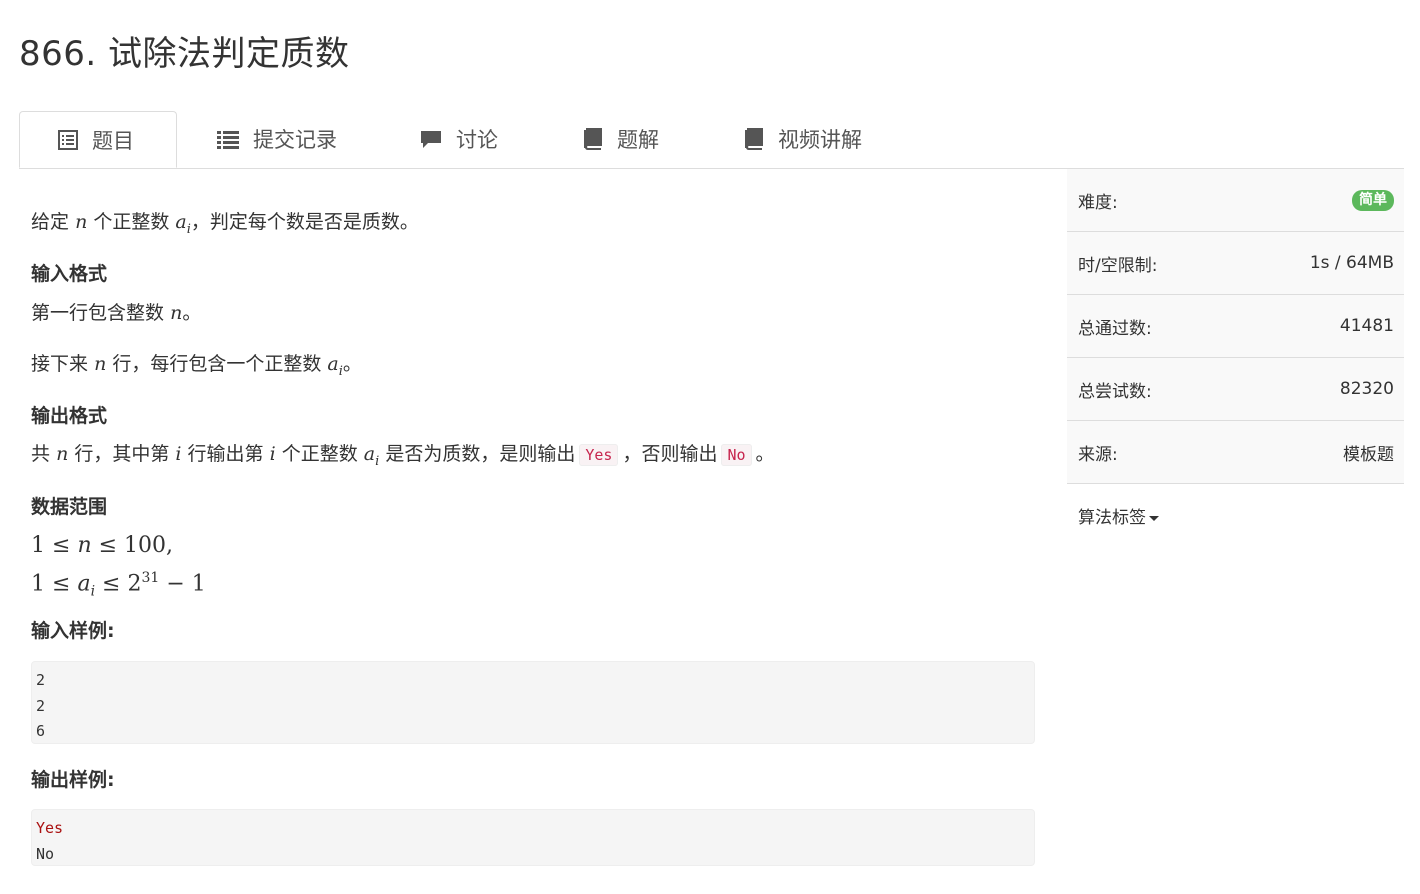 This screenshot has width=1420, height=894. Describe the element at coordinates (599, 455) in the screenshot. I see `inline-code-yes: Yes` at that location.